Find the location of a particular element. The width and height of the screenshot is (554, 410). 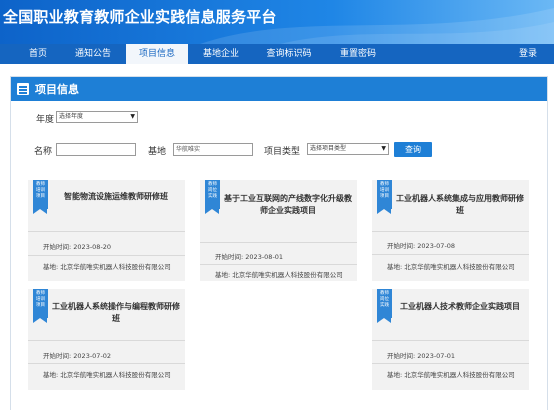

nav-item-bases: 基地企业 is located at coordinates (221, 54).